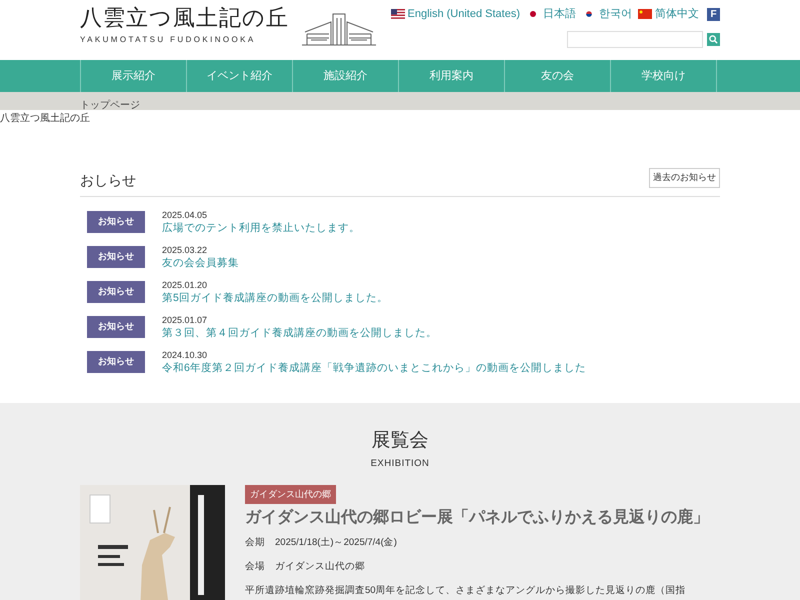 The image size is (800, 600). What do you see at coordinates (339, 29) in the screenshot?
I see `building-icon` at bounding box center [339, 29].